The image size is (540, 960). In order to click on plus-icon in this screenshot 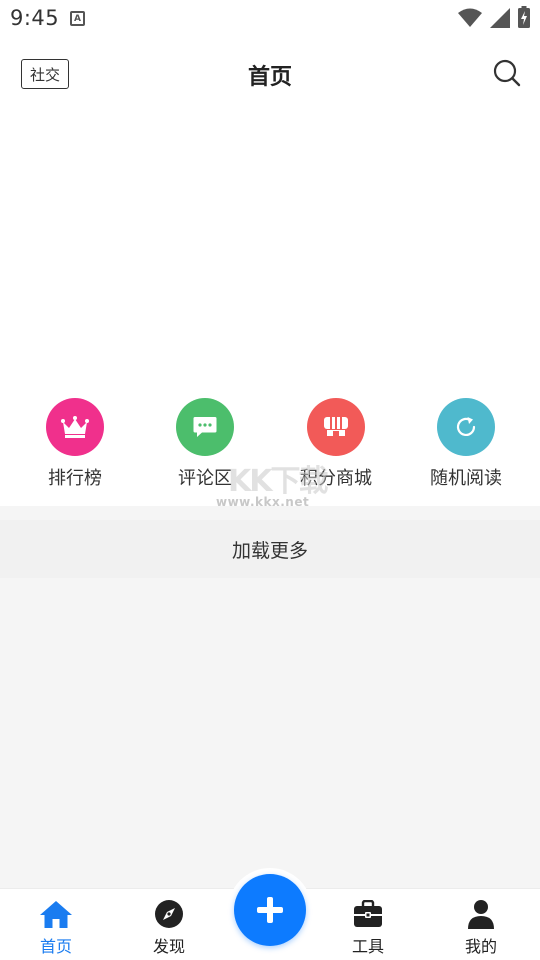, I will do `click(270, 910)`.